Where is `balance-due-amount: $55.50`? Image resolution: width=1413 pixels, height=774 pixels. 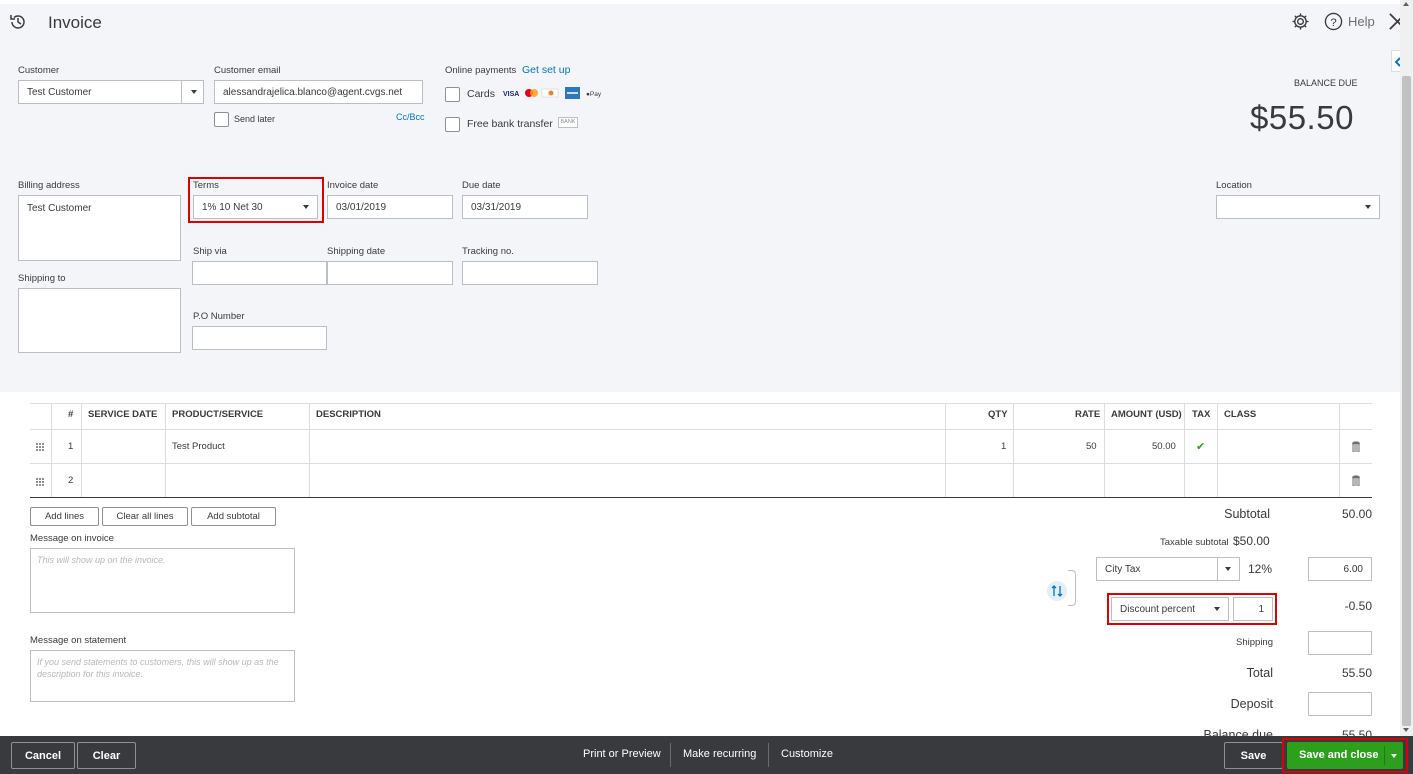
balance-due-amount: $55.50 is located at coordinates (1302, 117).